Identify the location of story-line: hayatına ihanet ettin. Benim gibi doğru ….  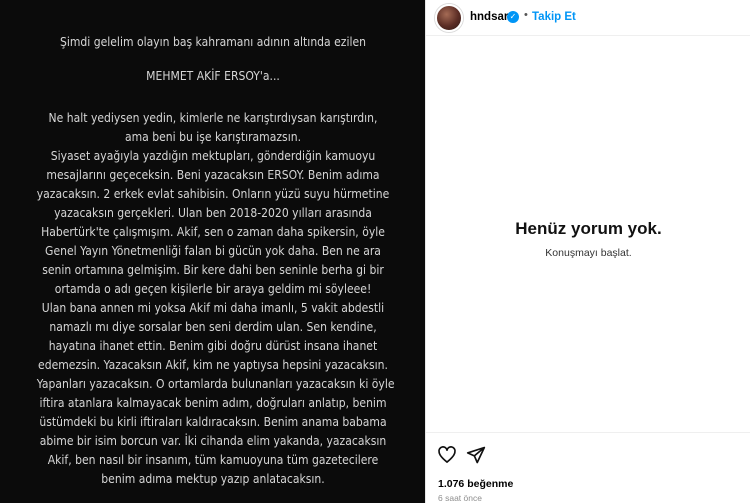
(213, 345).